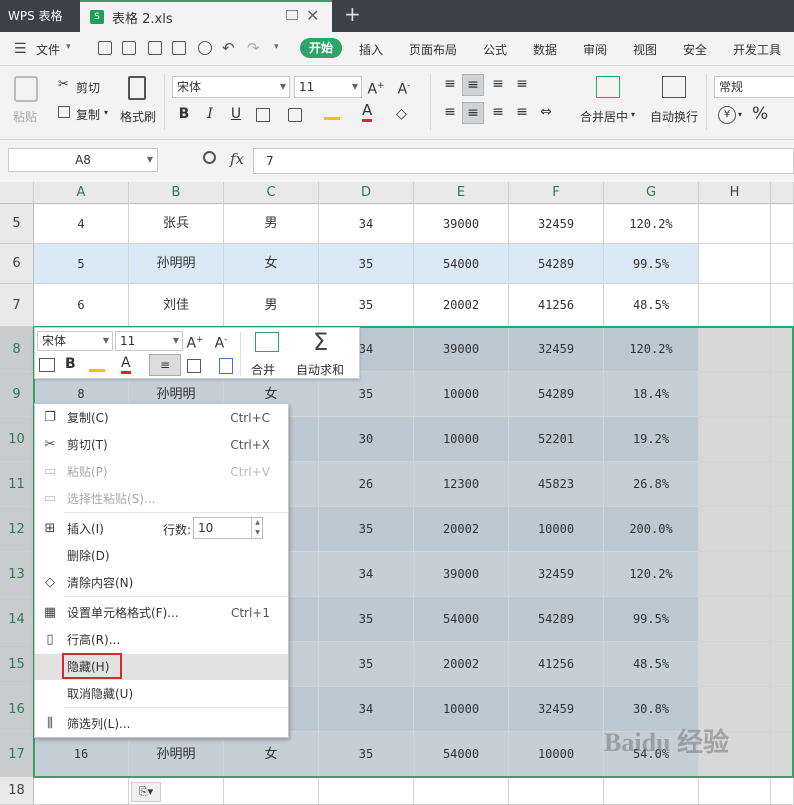 The width and height of the screenshot is (794, 805). I want to click on file-tab: S 表格 2.xls ✕, so click(206, 16).